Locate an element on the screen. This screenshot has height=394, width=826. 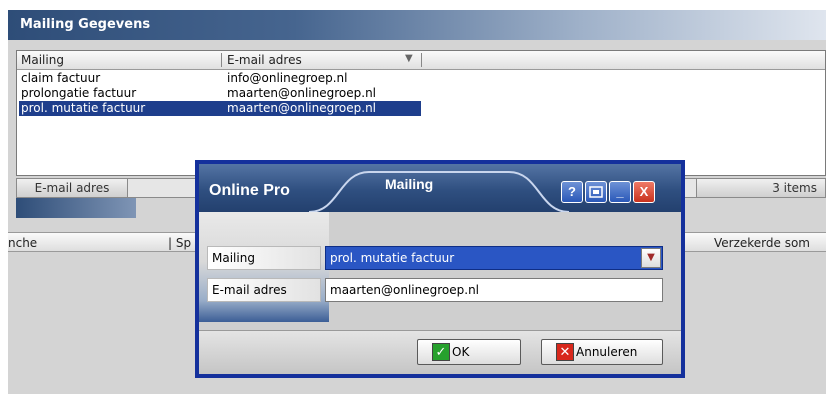
checkmark-icon: ✓ is located at coordinates (441, 352).